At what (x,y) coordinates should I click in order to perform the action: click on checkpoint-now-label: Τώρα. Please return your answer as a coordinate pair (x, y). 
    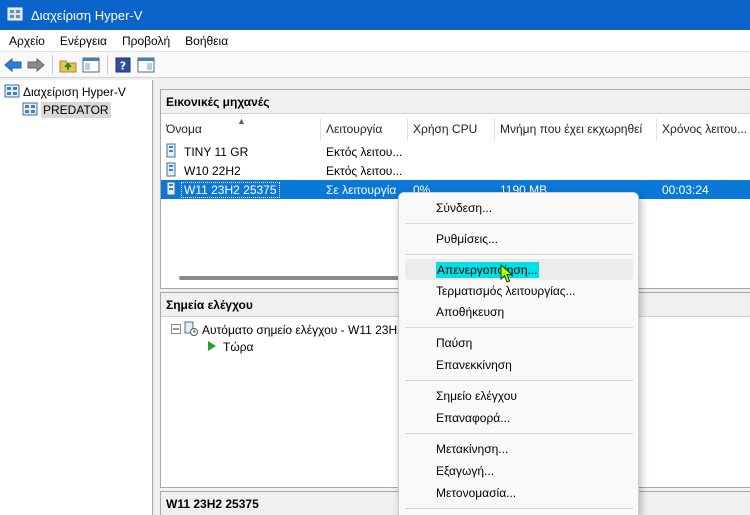
    Looking at the image, I should click on (238, 346).